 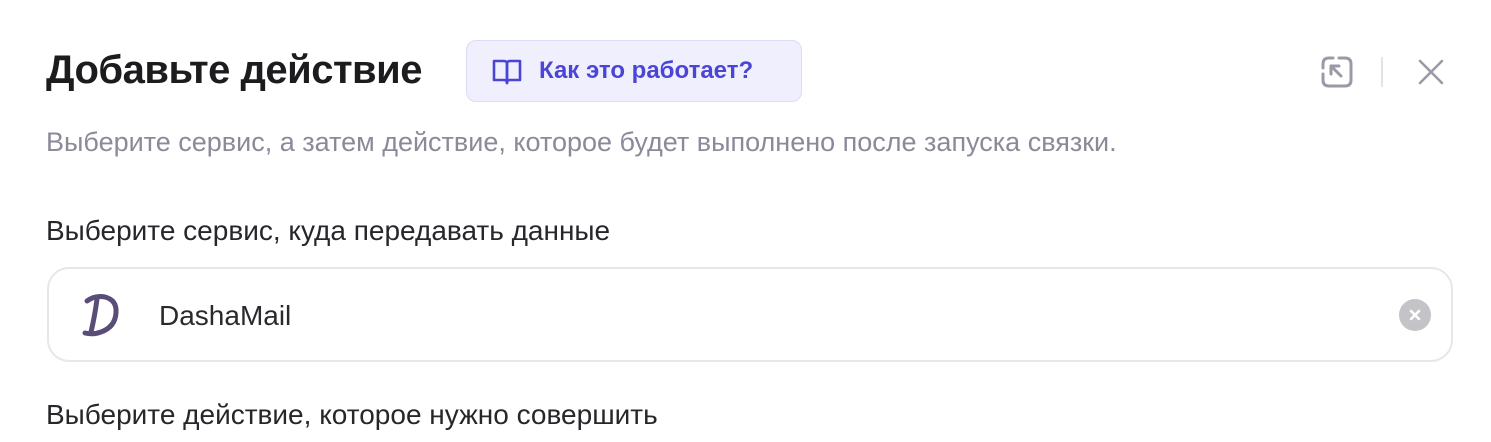 I want to click on book-icon, so click(x=507, y=71).